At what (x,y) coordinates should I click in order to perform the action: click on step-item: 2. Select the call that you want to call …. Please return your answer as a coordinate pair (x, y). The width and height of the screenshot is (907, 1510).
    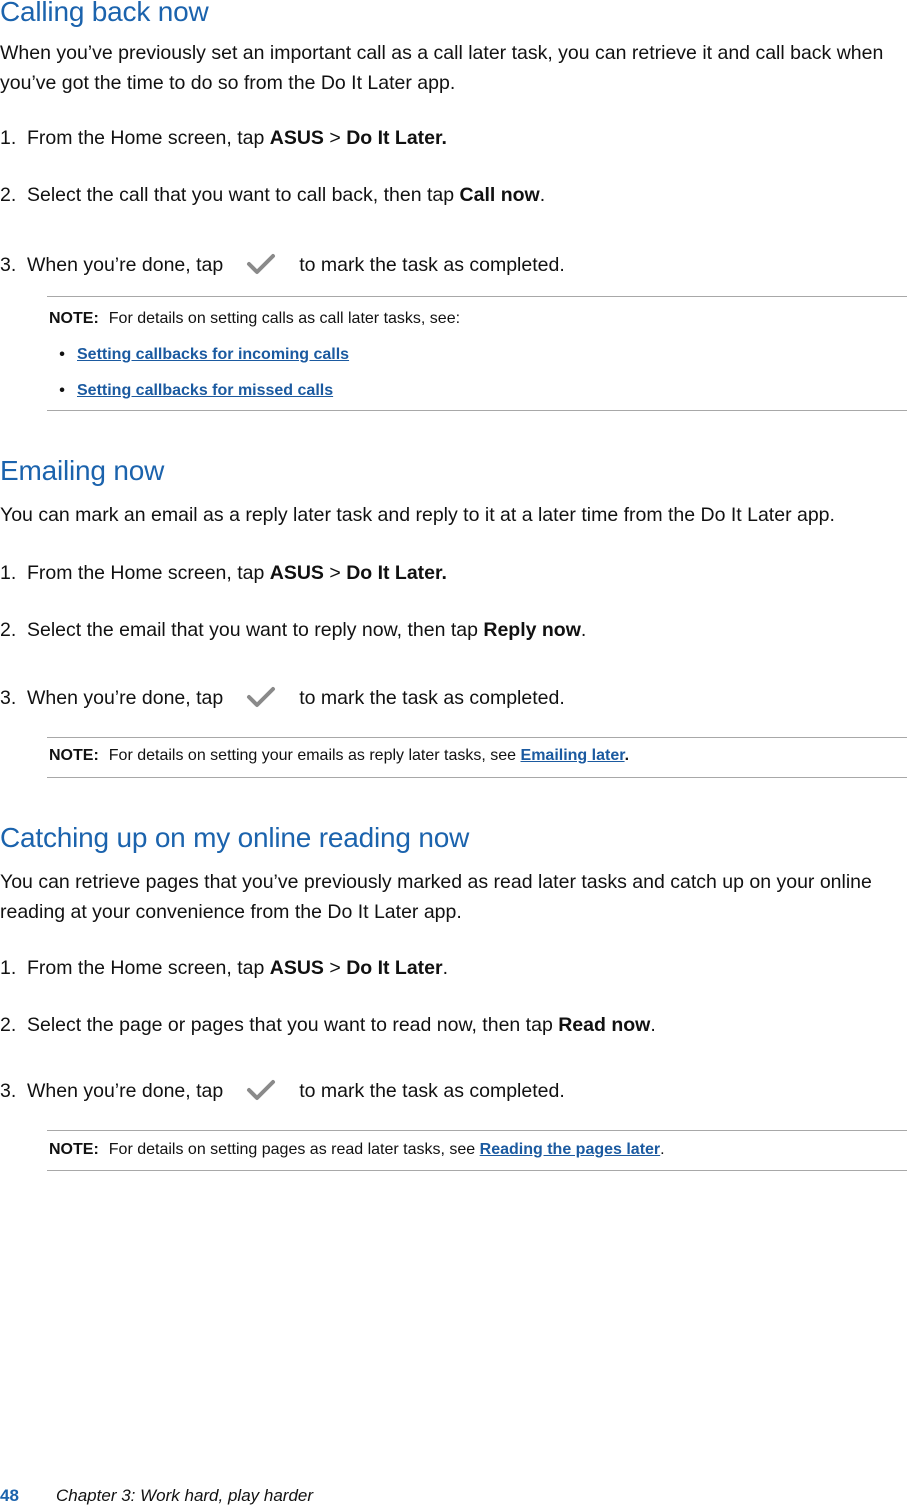
    Looking at the image, I should click on (273, 195).